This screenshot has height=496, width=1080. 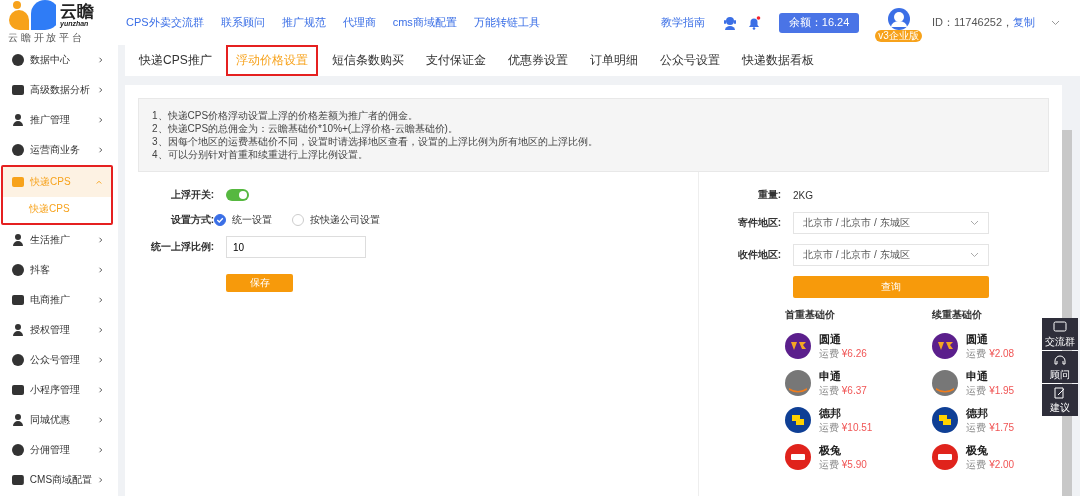 What do you see at coordinates (375, 141) in the screenshot?
I see `note-text: 3、因每个地区的运费基础价不同，设置时请选择地区查看，设置的上浮比例为所有地区的上浮比例。` at bounding box center [375, 141].